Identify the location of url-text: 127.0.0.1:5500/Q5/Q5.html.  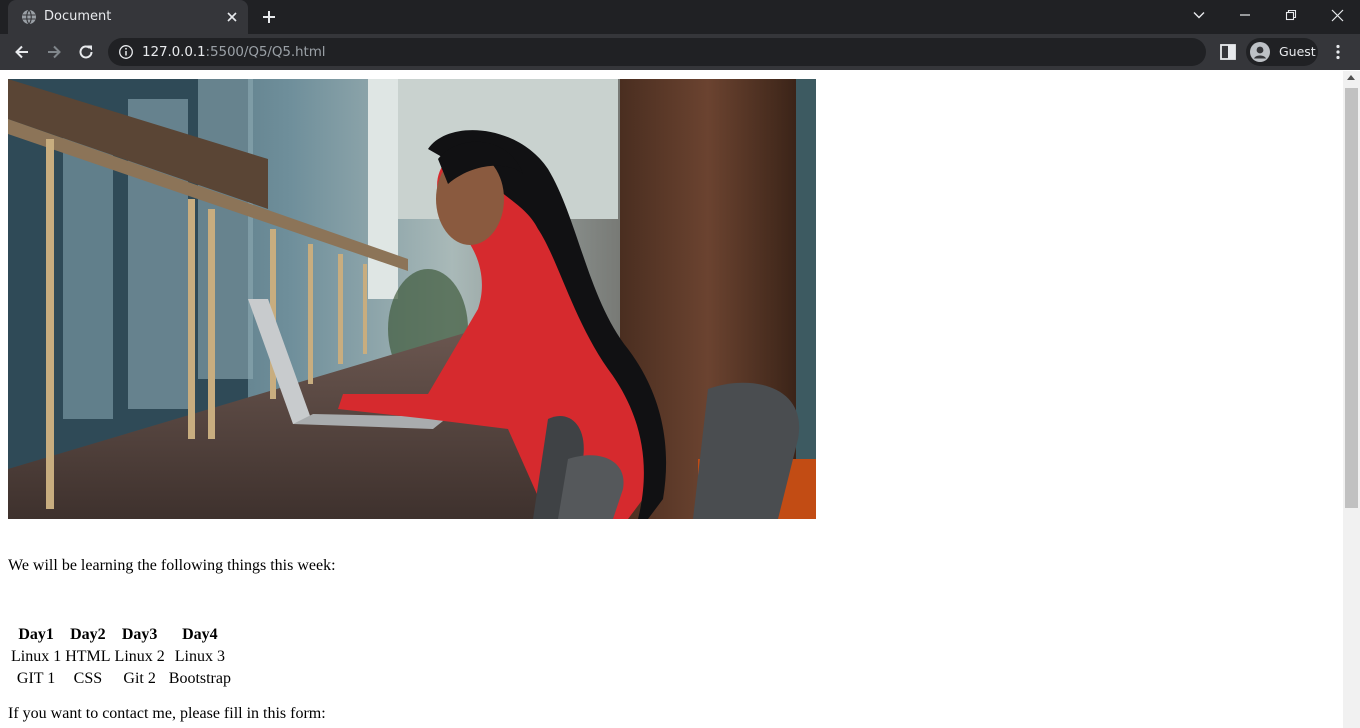
(233, 52).